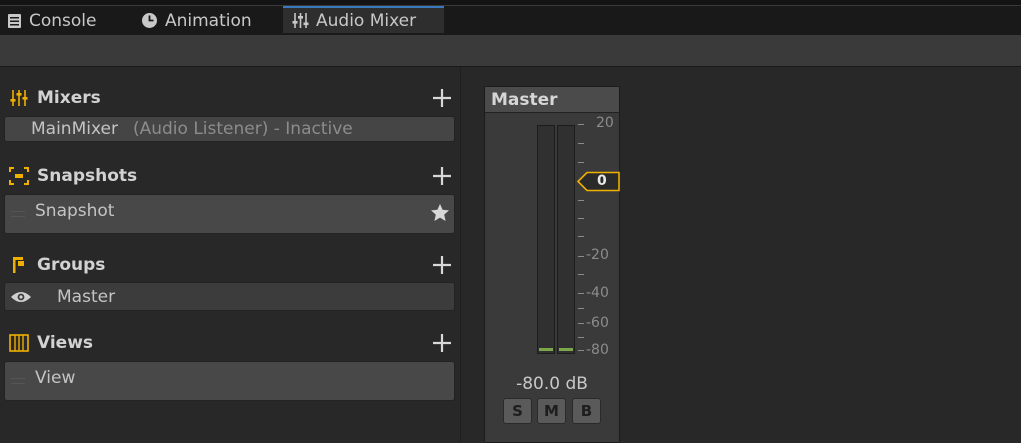 Image resolution: width=1021 pixels, height=443 pixels. Describe the element at coordinates (231, 176) in the screenshot. I see `snapshots-section-header: Snapshots` at that location.